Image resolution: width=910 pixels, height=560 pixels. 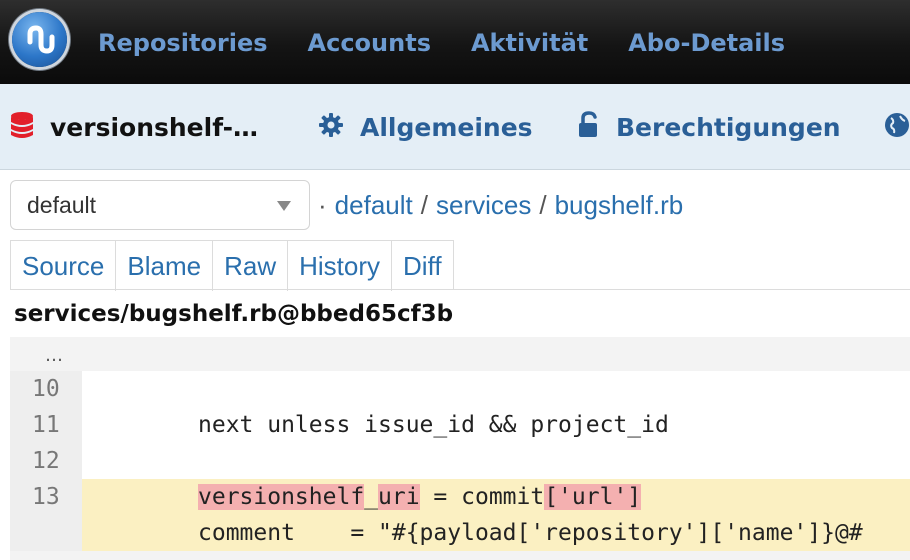 I want to click on database-icon, so click(x=22, y=127).